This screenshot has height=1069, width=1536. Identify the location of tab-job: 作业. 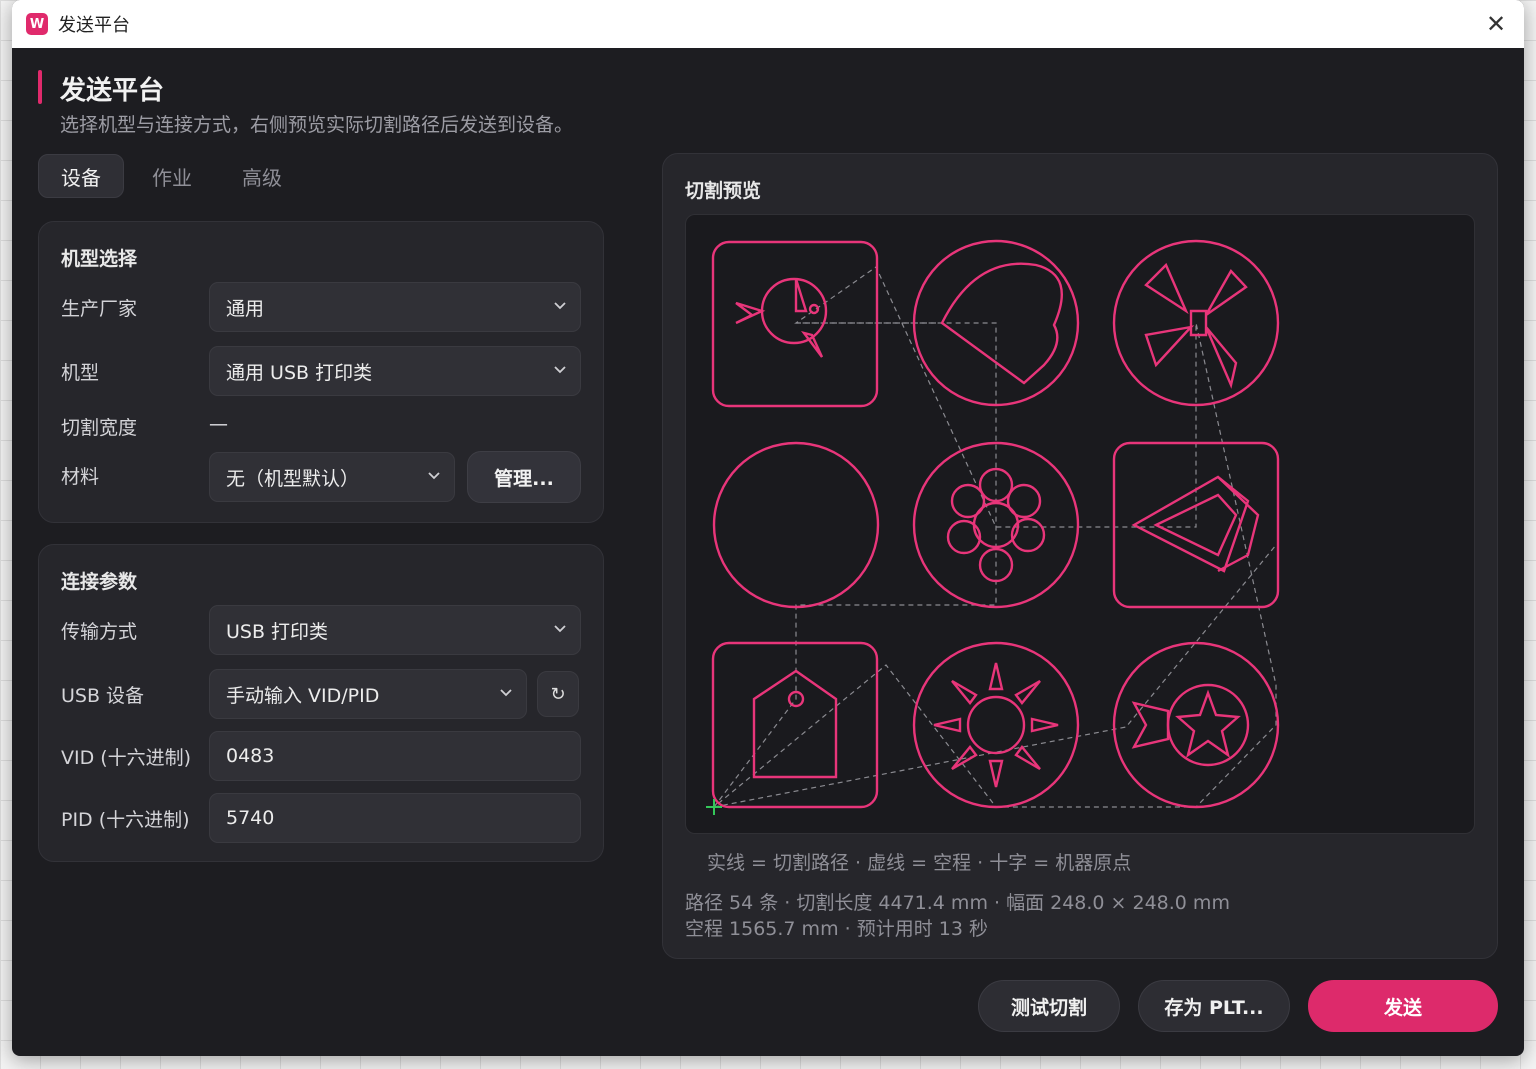
(172, 176).